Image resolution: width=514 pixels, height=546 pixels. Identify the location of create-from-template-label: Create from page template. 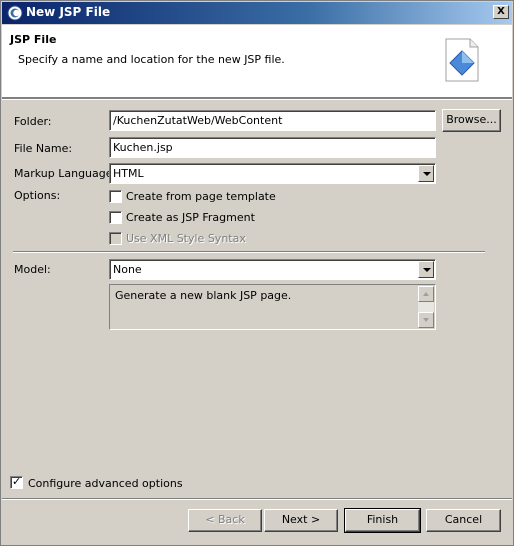
(201, 196).